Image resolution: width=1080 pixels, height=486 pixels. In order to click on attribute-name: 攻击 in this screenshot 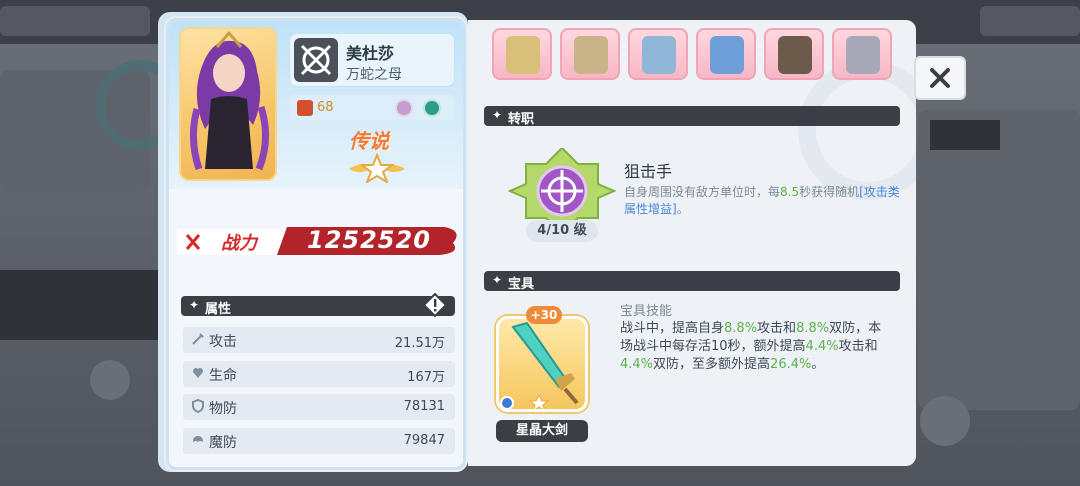, I will do `click(223, 342)`.